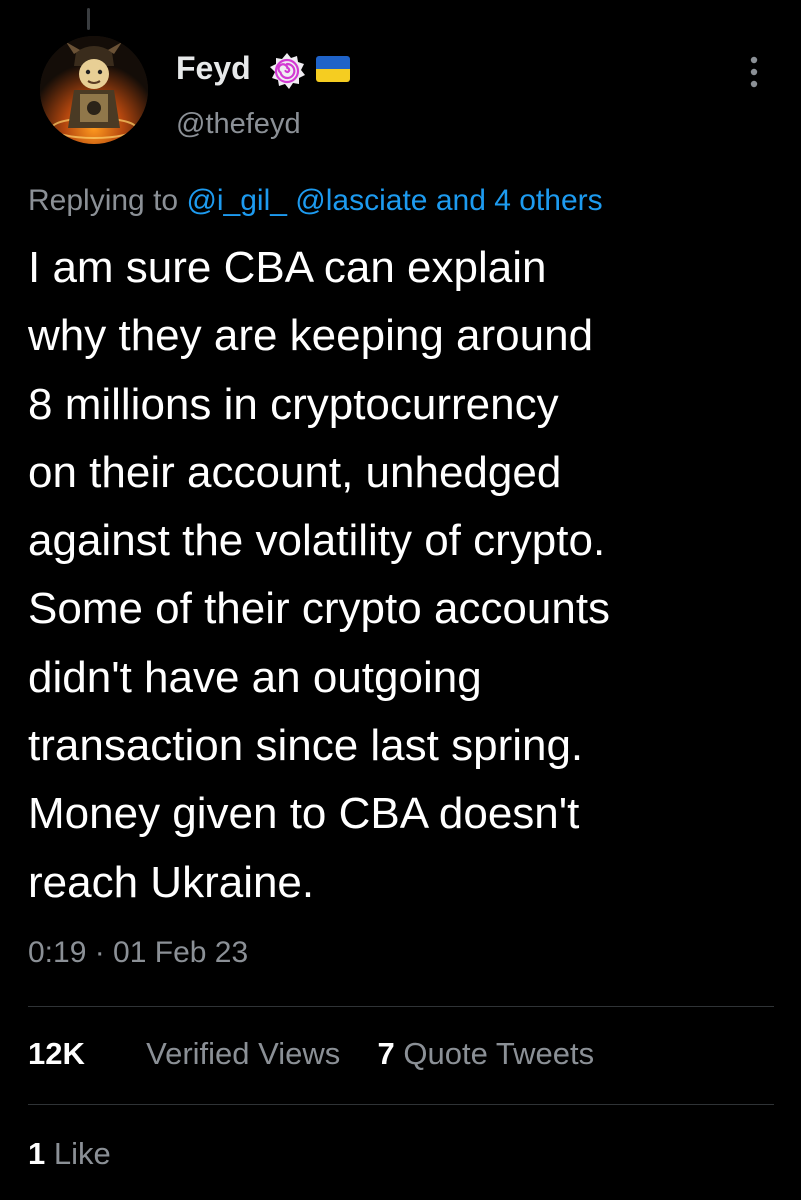  What do you see at coordinates (236, 200) in the screenshot?
I see `mention-link: @i_gil_` at bounding box center [236, 200].